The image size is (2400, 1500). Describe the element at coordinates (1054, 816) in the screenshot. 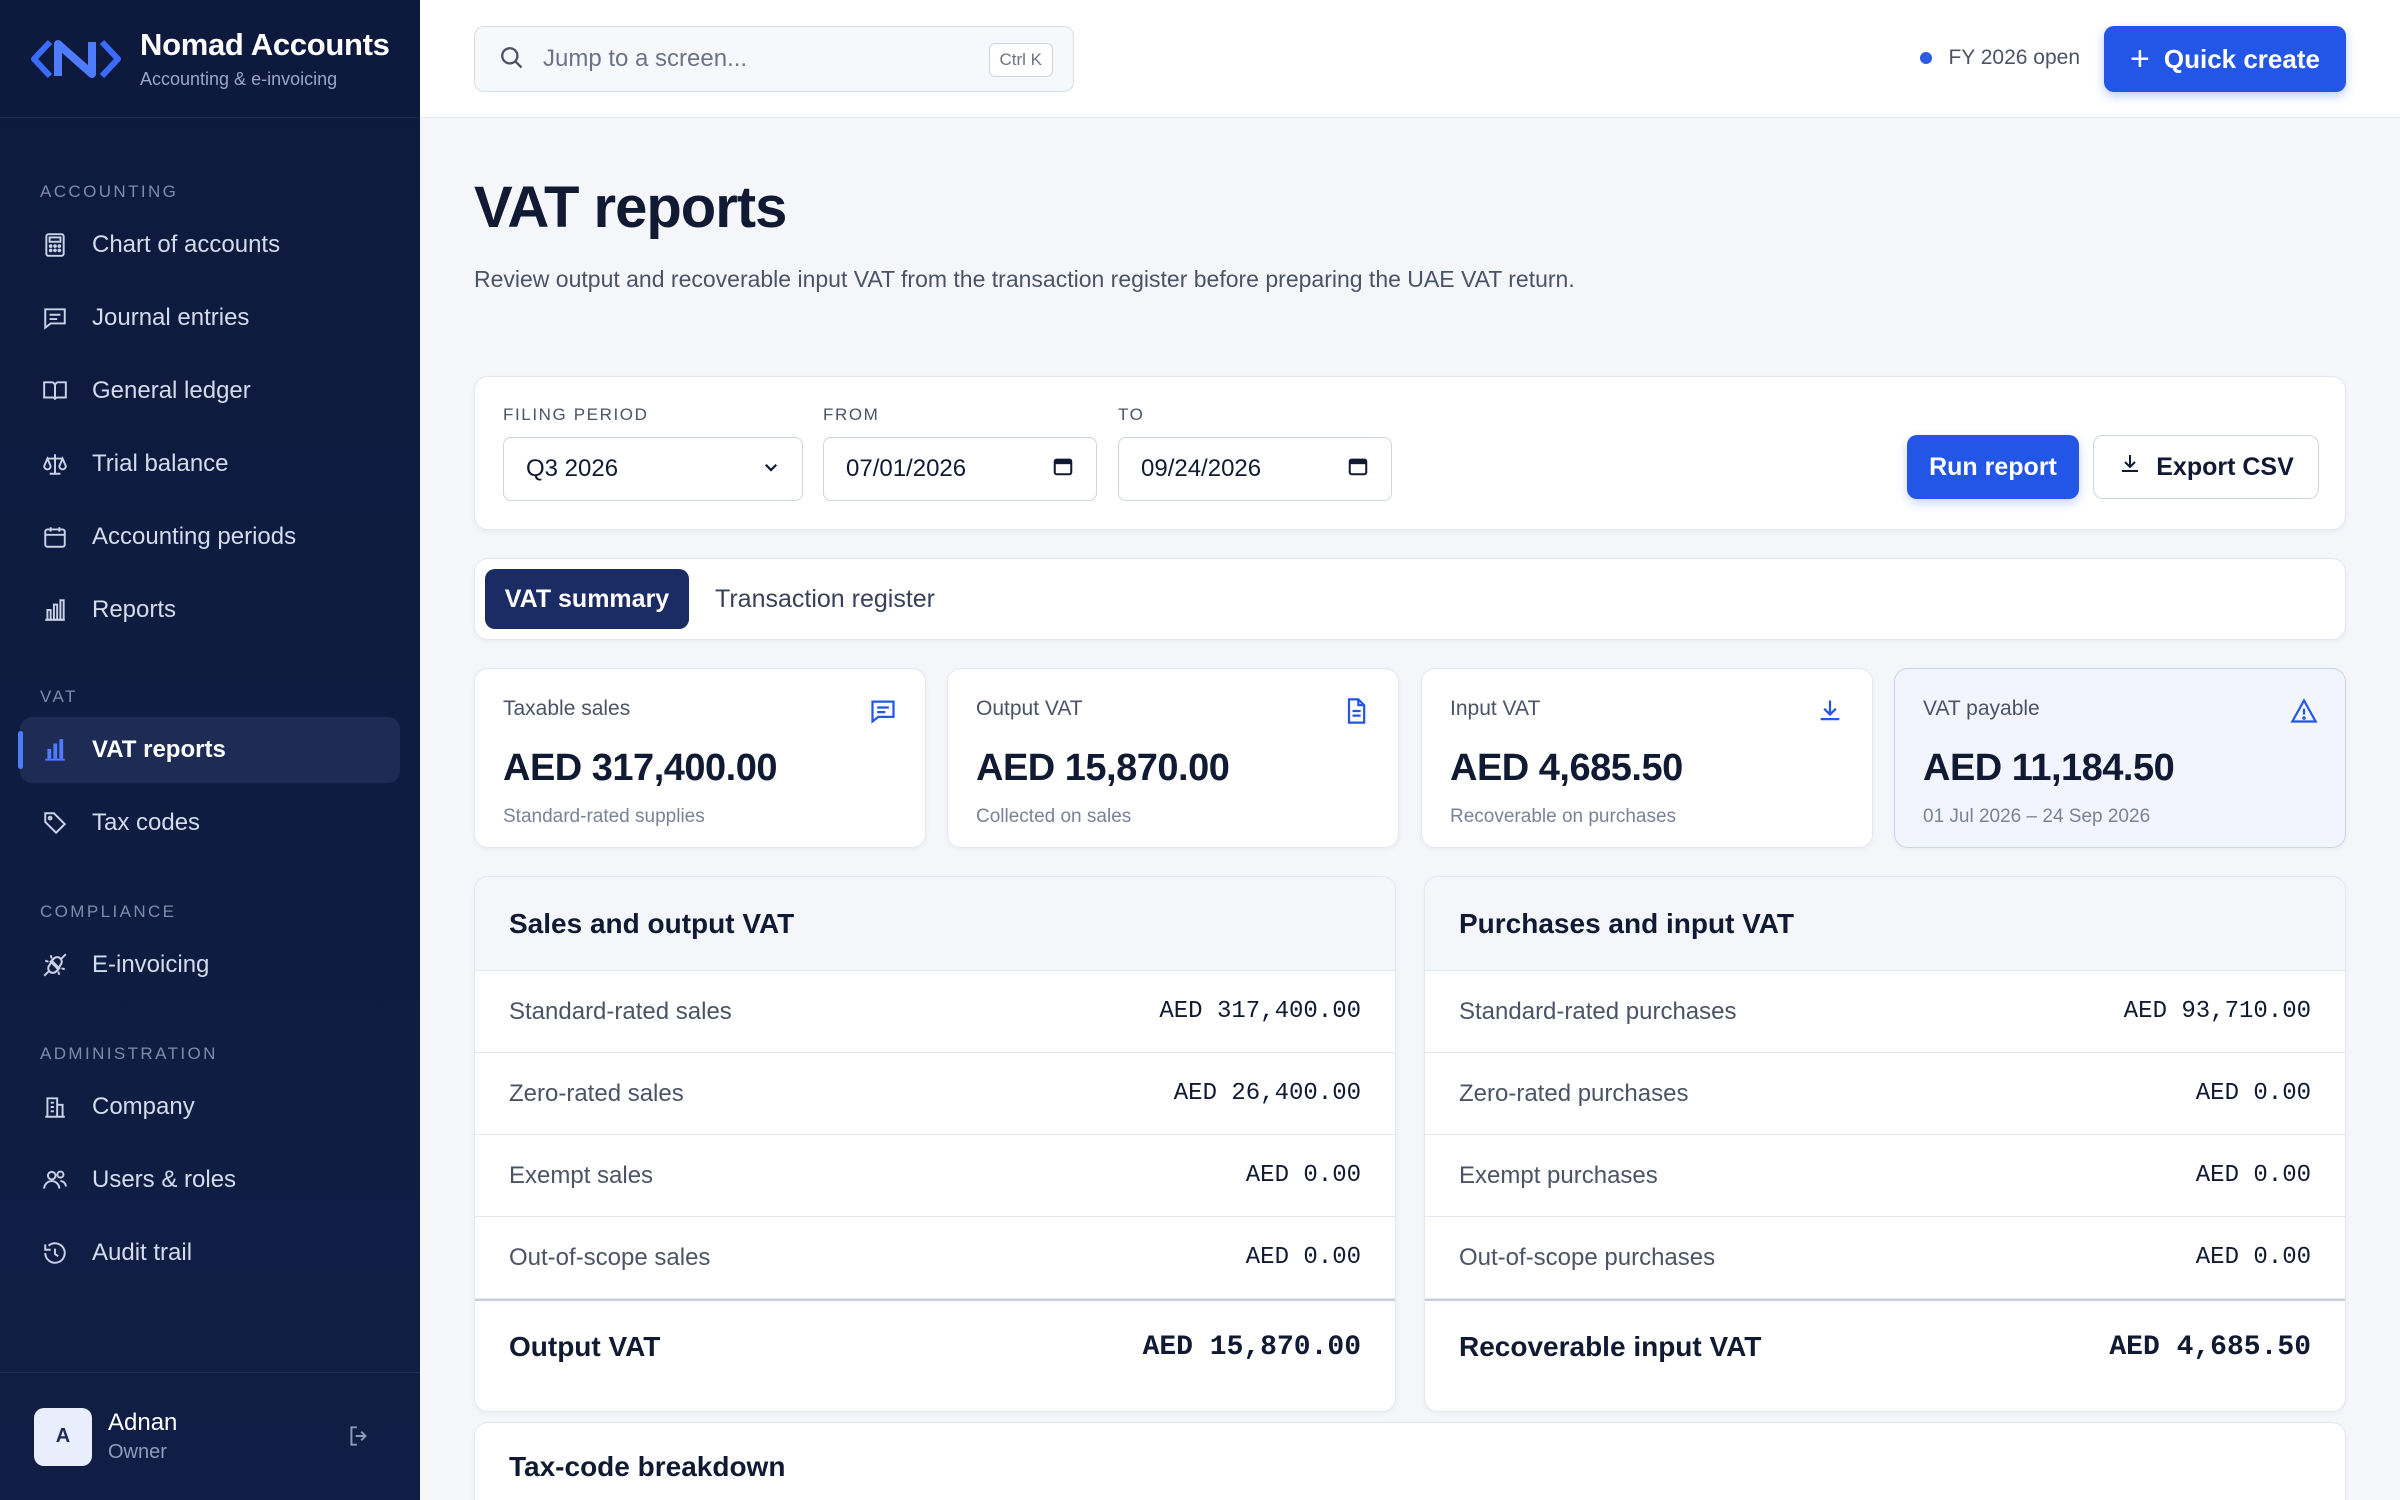

I see `kpi-subtext: Collected on sales` at that location.